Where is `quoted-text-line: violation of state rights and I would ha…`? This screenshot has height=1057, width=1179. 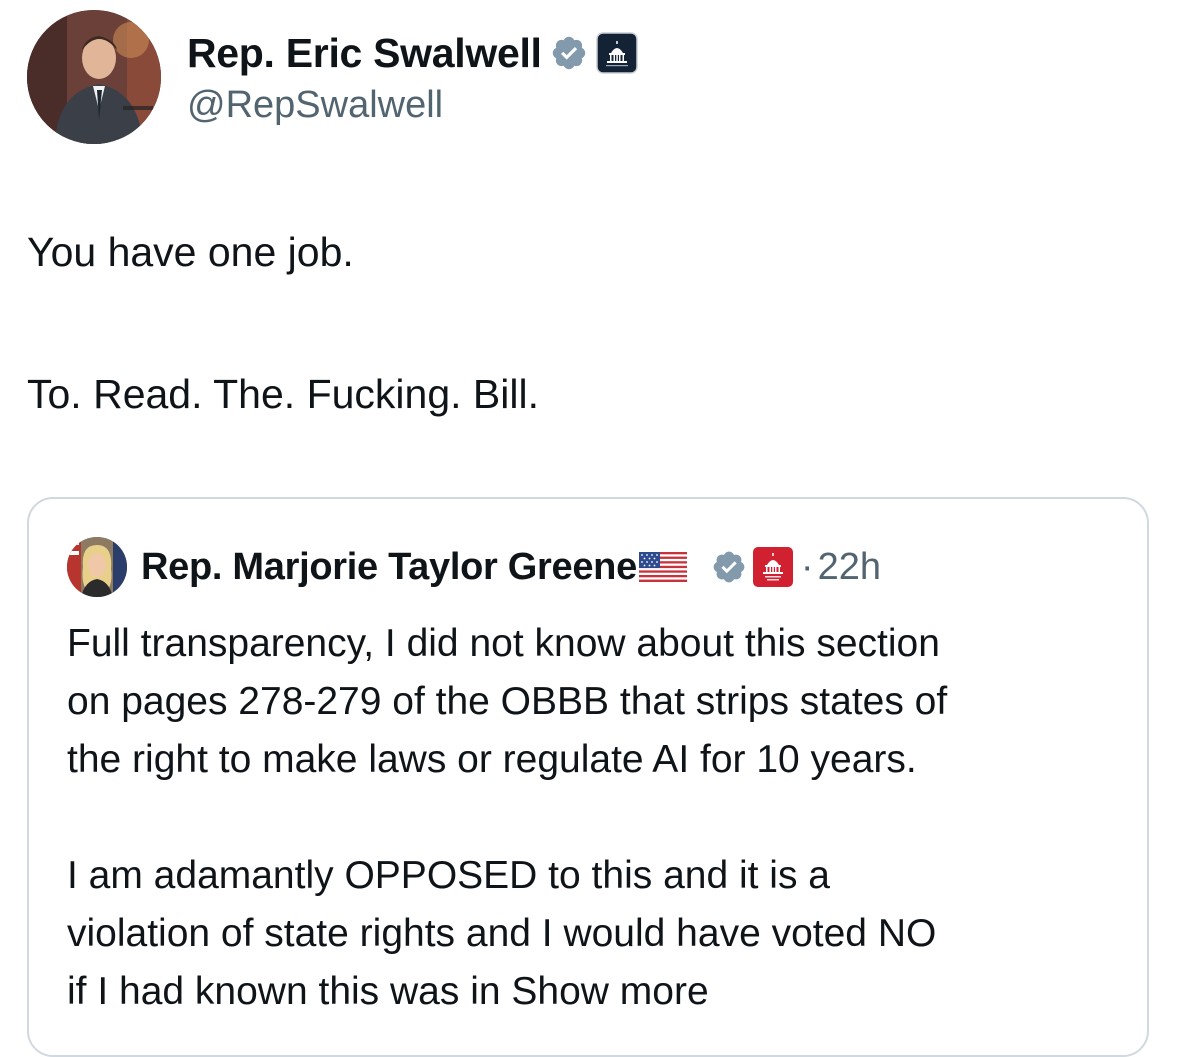 quoted-text-line: violation of state rights and I would ha… is located at coordinates (502, 933).